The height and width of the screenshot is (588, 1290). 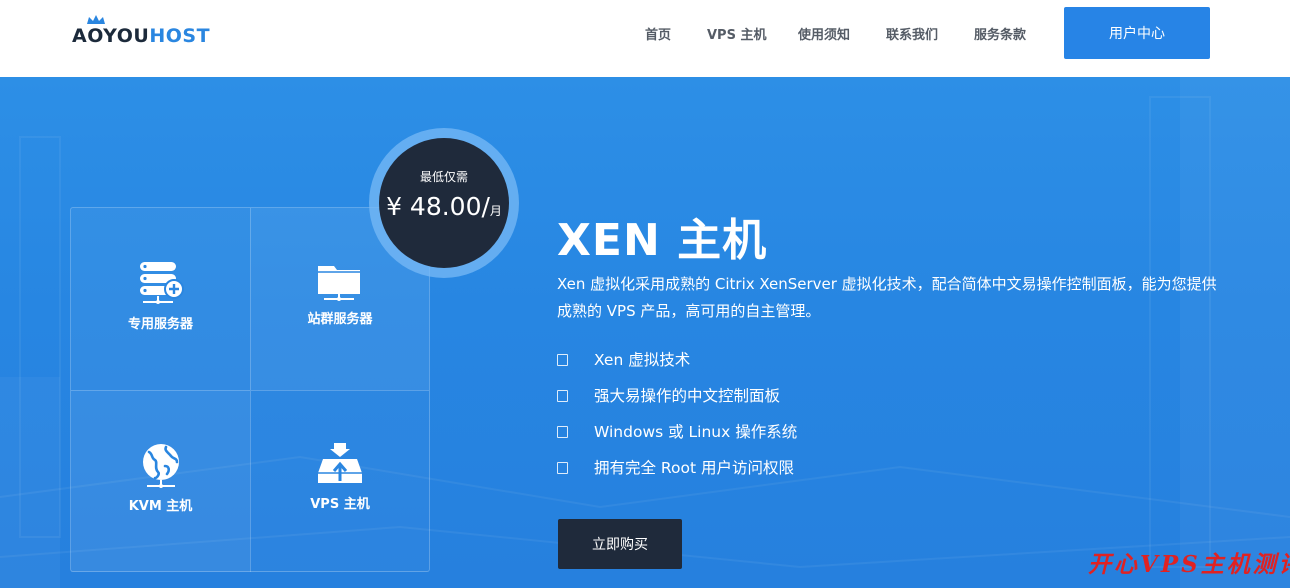 What do you see at coordinates (662, 240) in the screenshot?
I see `page-title: XEN 主机` at bounding box center [662, 240].